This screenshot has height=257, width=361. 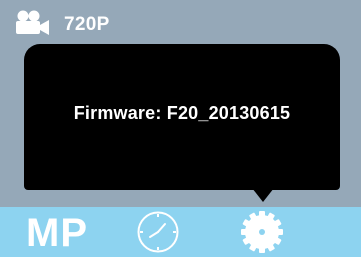 I want to click on mode-button-mp: MP, so click(x=57, y=233).